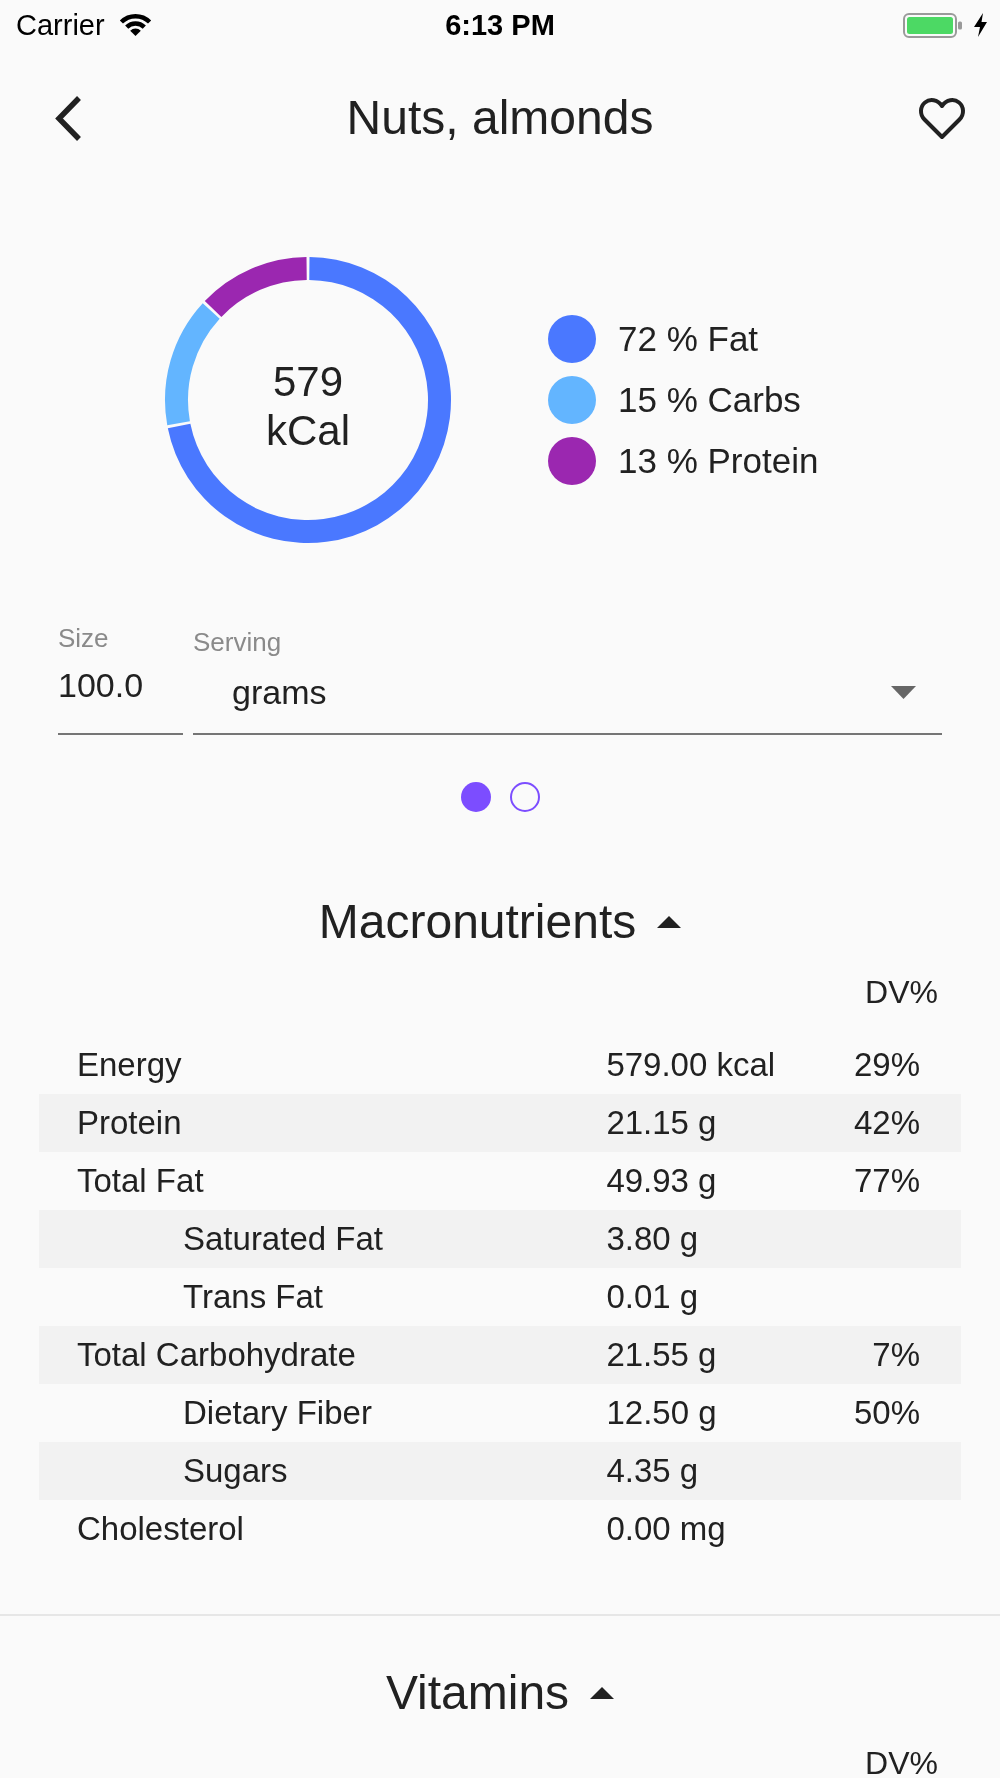 The height and width of the screenshot is (1778, 1000). Describe the element at coordinates (652, 1470) in the screenshot. I see `nutrient-amount: 4.35 g` at that location.